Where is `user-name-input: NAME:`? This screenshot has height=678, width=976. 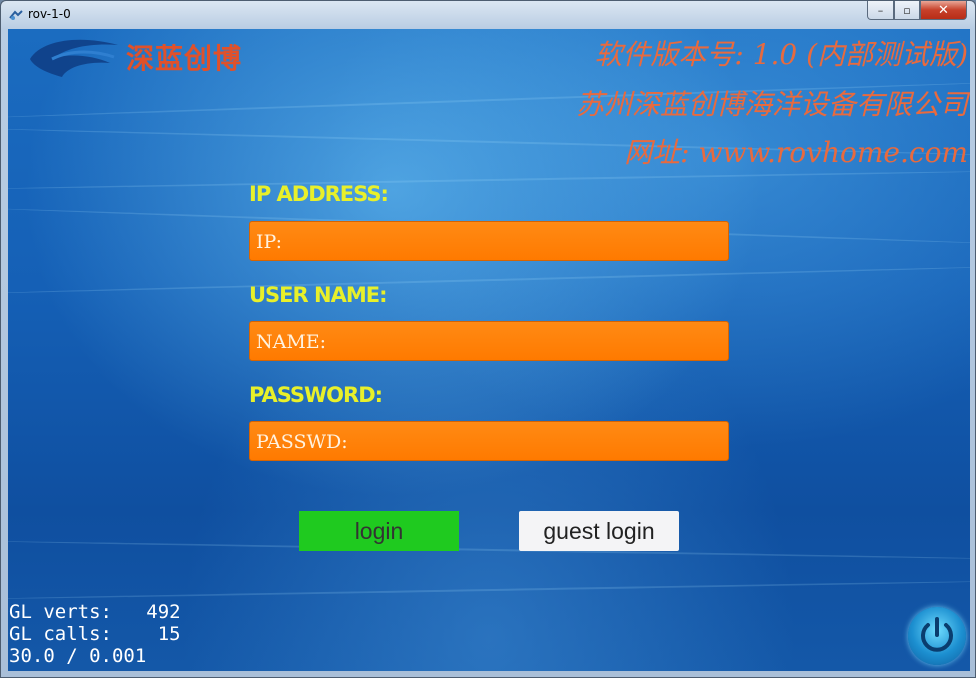 user-name-input: NAME: is located at coordinates (489, 341).